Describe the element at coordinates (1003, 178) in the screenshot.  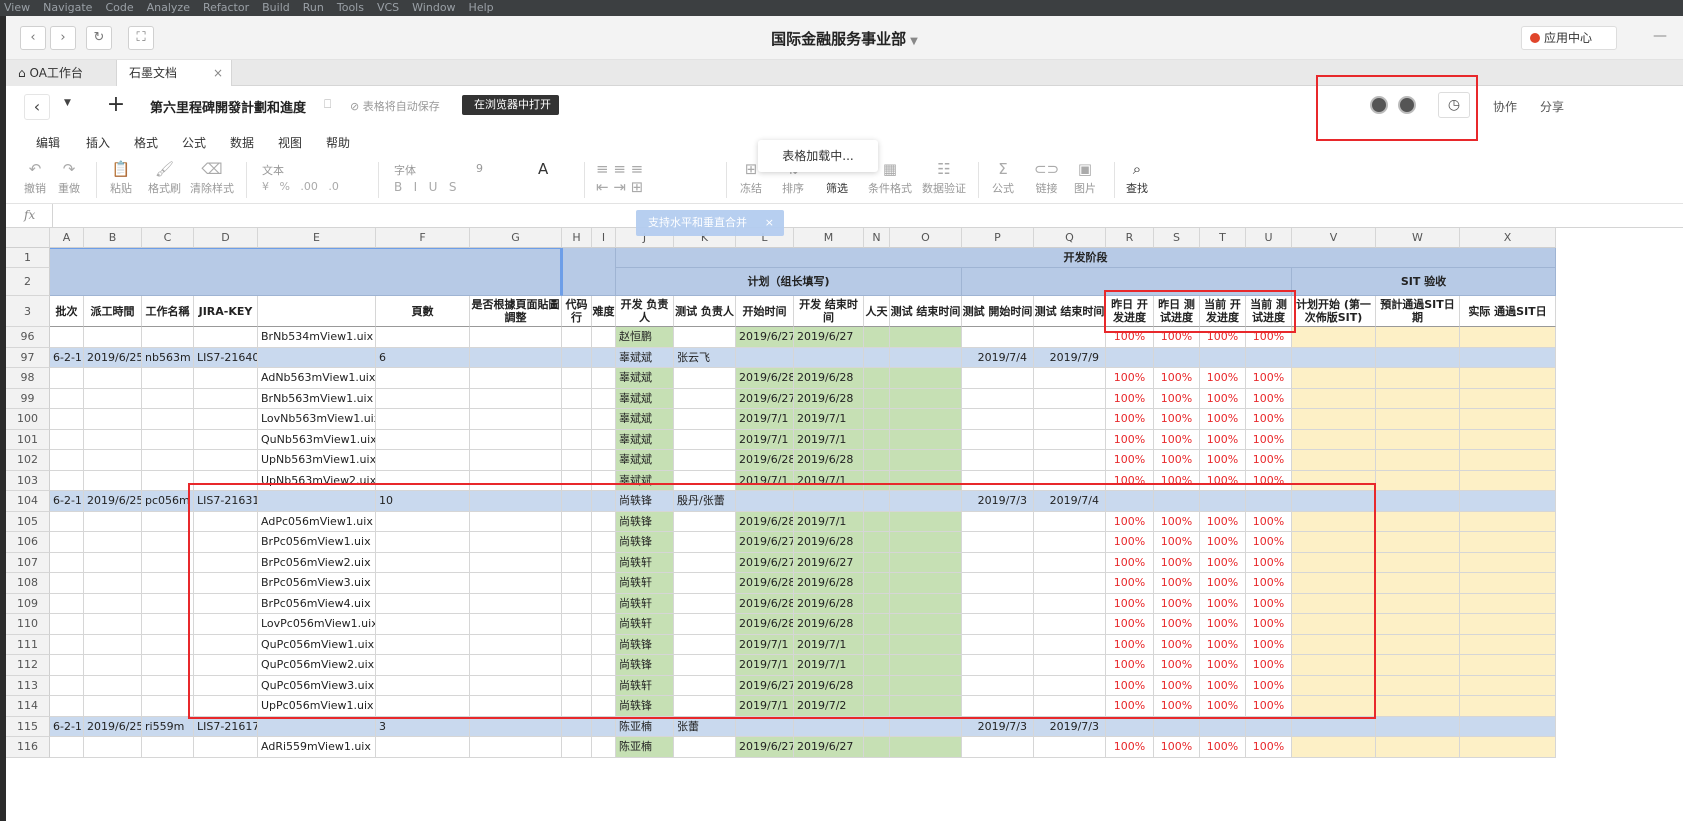
I see `formula-button: Σ 公式` at that location.